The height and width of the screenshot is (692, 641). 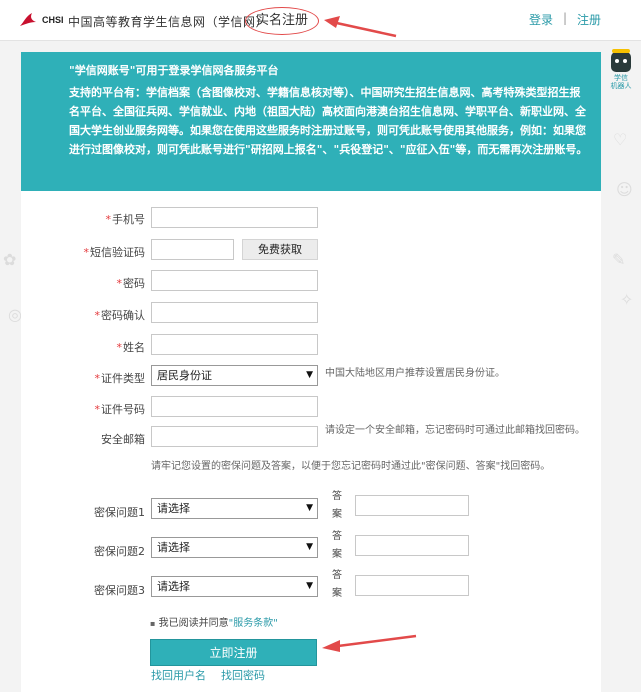 What do you see at coordinates (131, 347) in the screenshot?
I see `name-label: *姓名` at bounding box center [131, 347].